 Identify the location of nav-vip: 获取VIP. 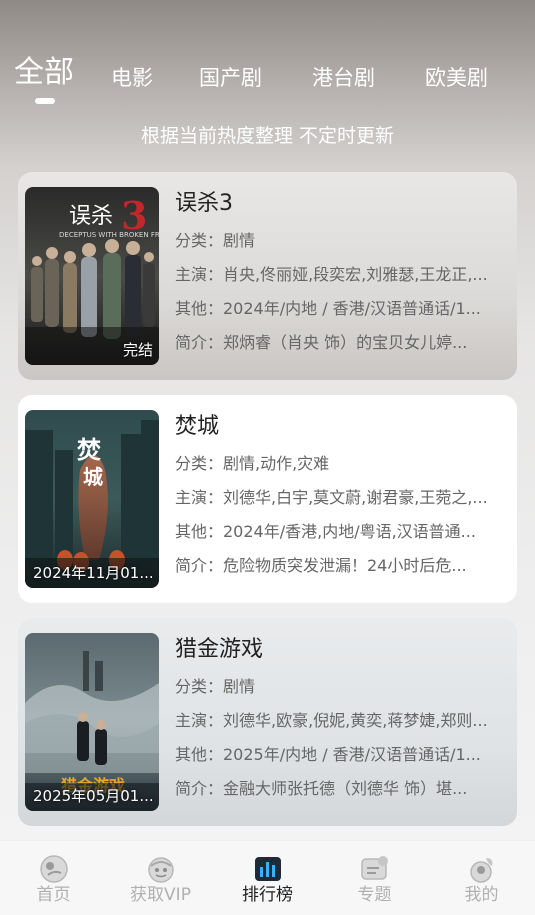
(160, 878).